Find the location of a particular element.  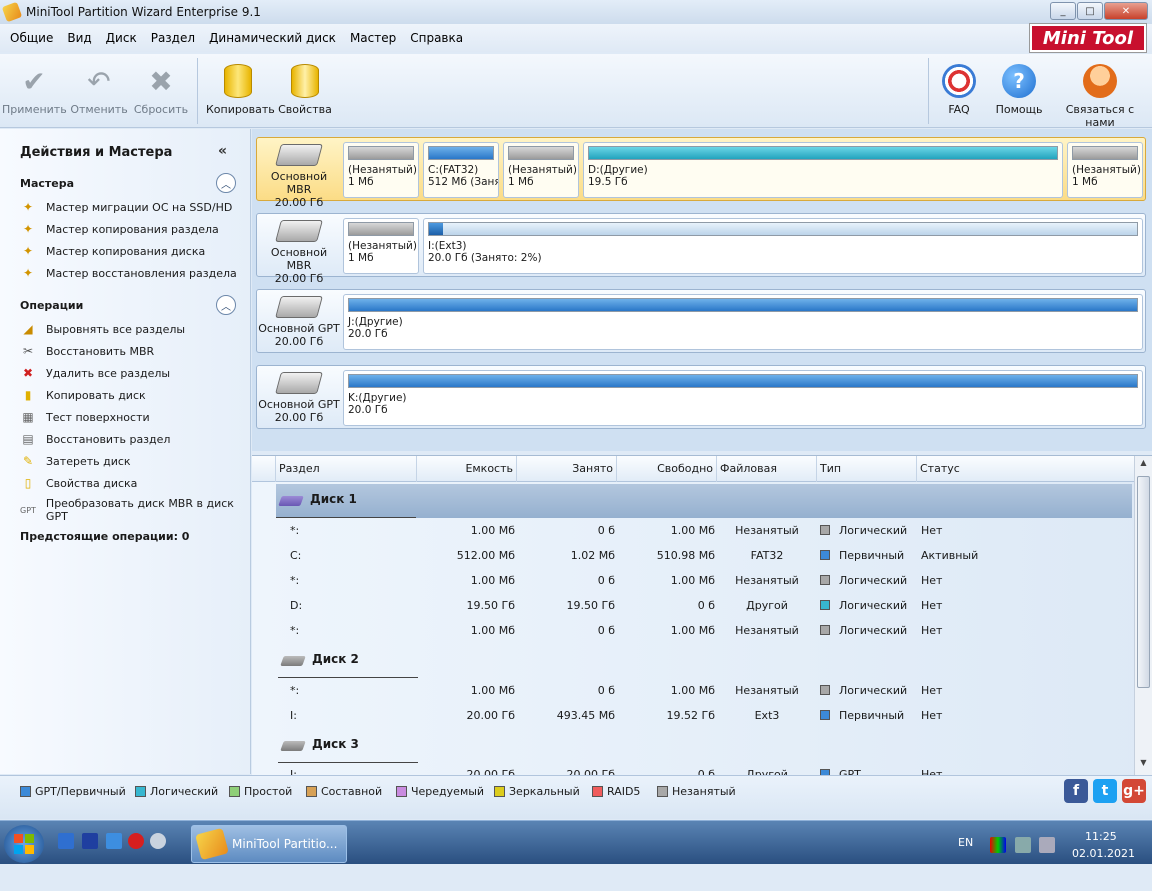

wizards-collapse-icon: ︿ is located at coordinates (226, 183).